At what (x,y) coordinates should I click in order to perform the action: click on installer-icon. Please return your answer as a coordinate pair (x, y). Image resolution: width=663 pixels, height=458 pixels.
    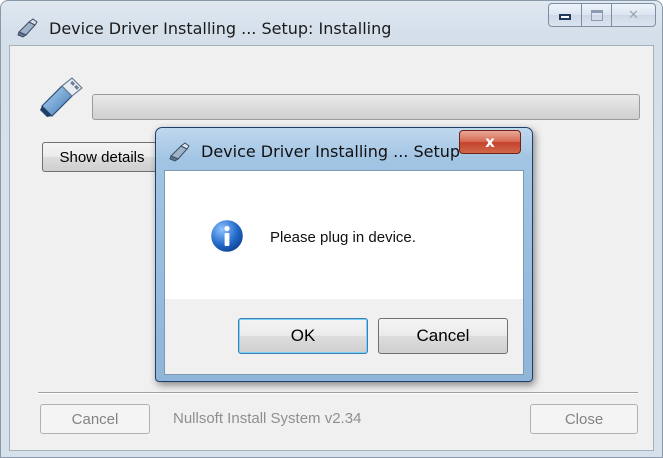
    Looking at the image, I should click on (28, 28).